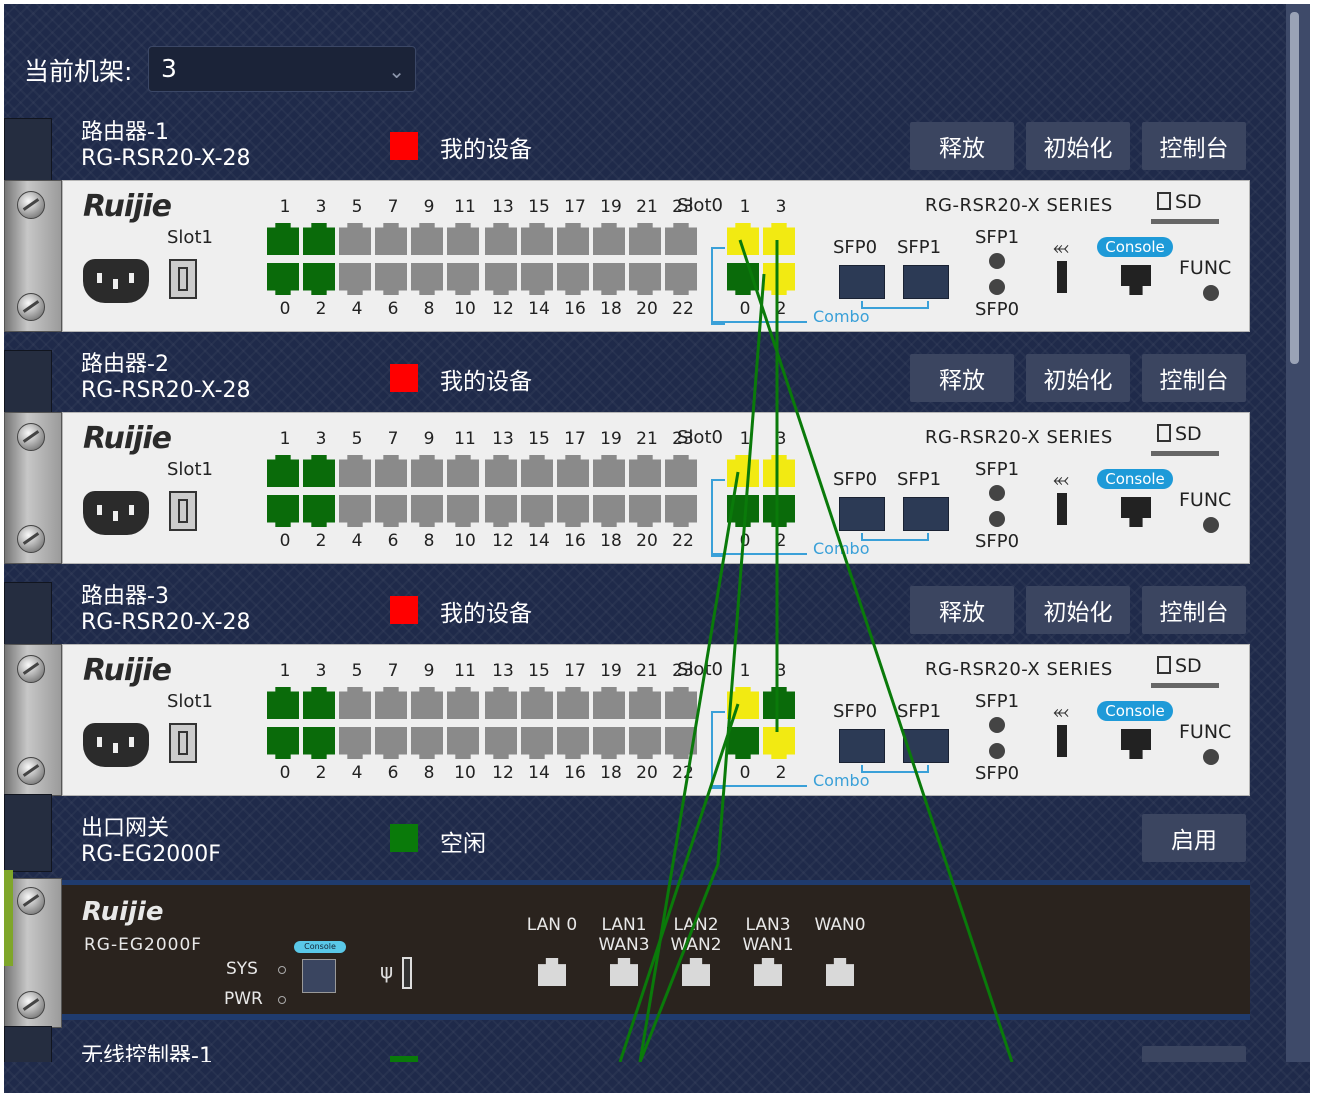 Image resolution: width=1334 pixels, height=1096 pixels. I want to click on scrollbar-thumb, so click(1294, 188).